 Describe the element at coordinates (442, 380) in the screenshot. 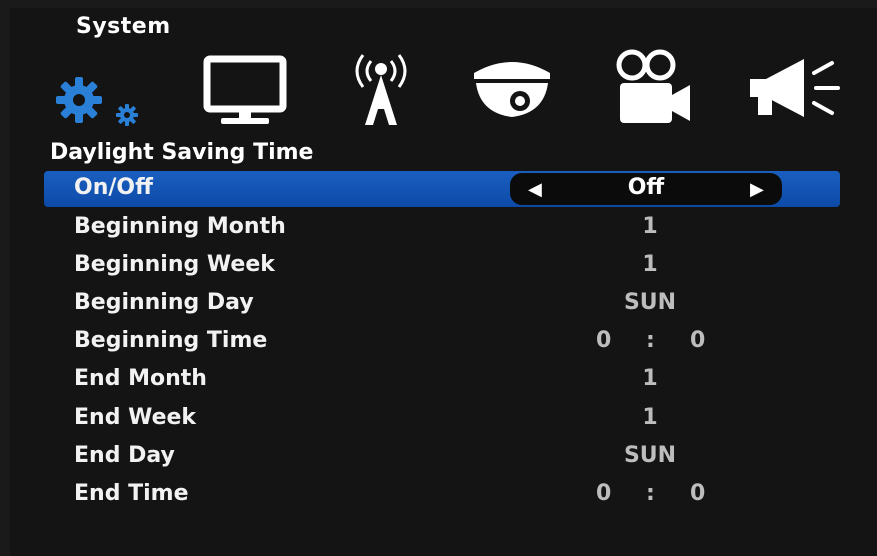

I see `row-end-month: End Month 1` at that location.